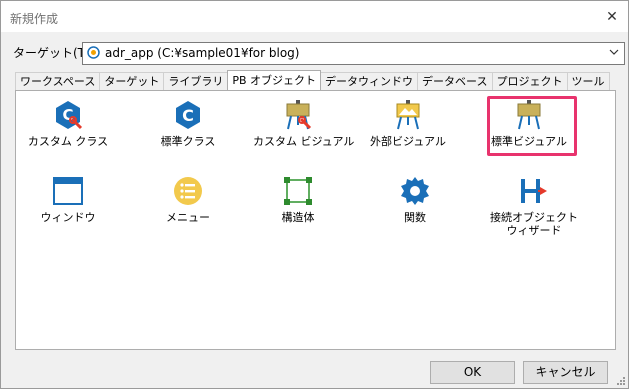 The width and height of the screenshot is (629, 389). Describe the element at coordinates (202, 53) in the screenshot. I see `target-value: adr_app (C:¥sample01¥for blog)` at that location.